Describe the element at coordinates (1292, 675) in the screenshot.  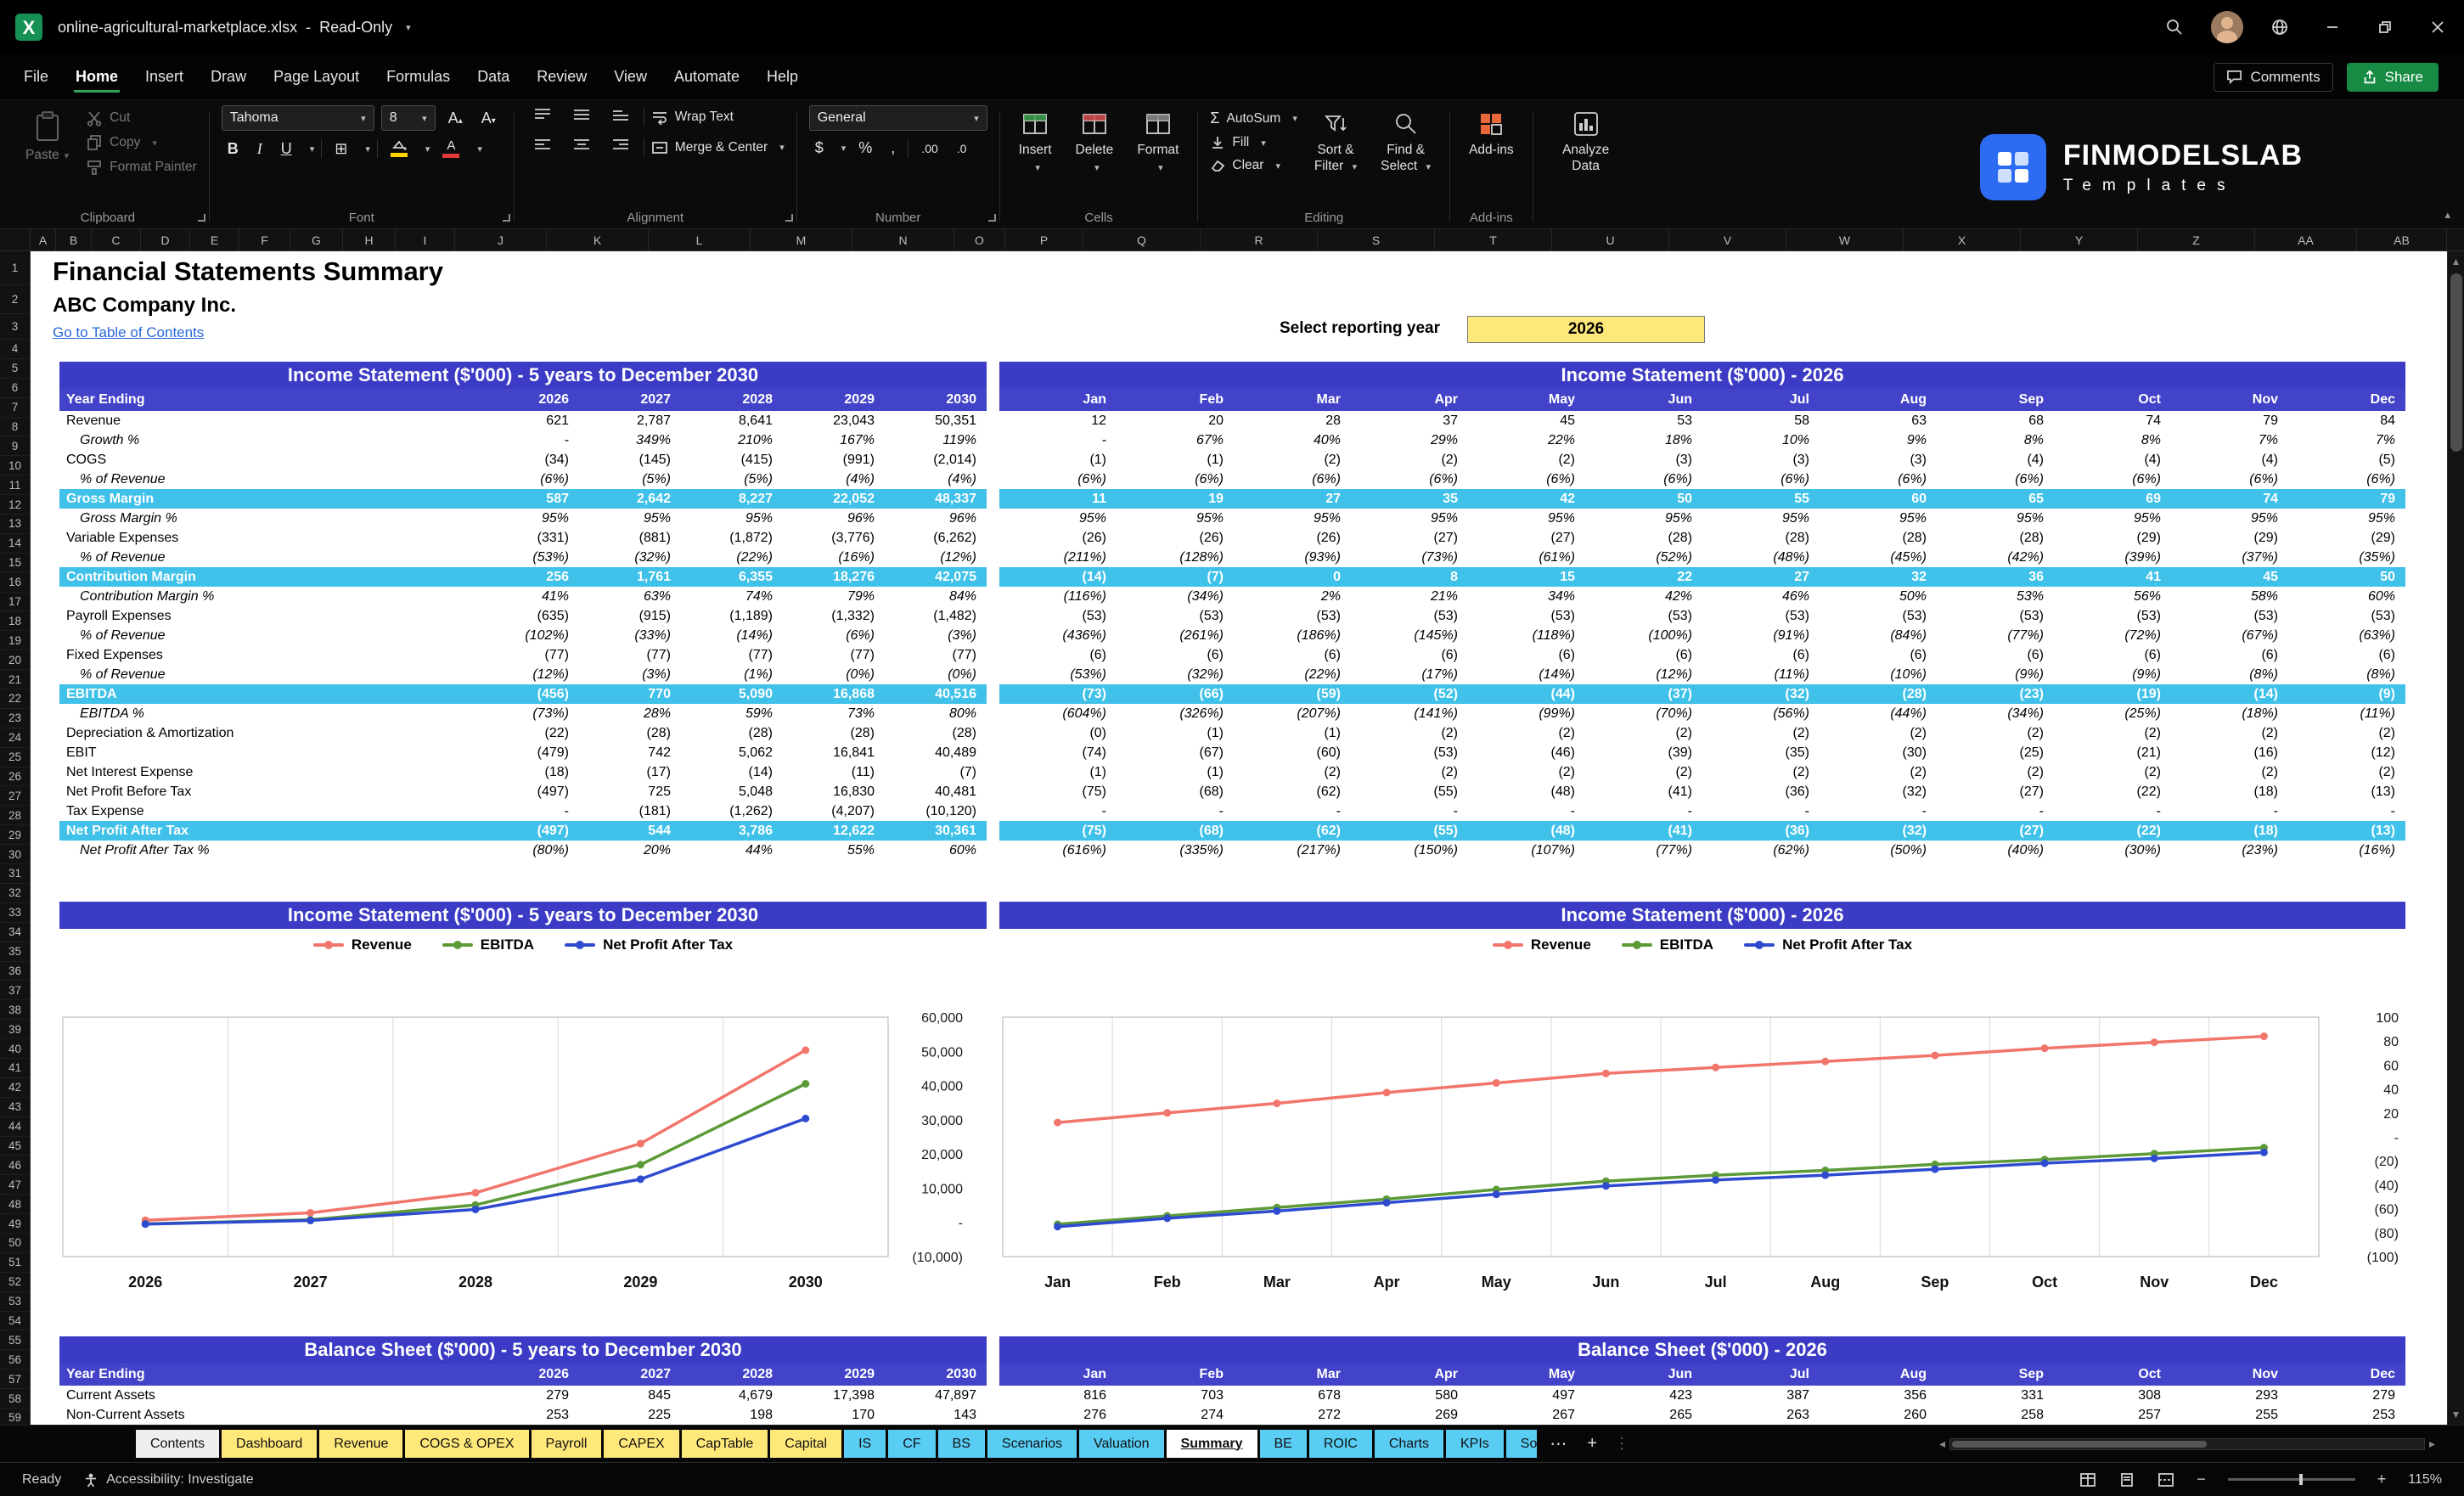
I see `cell: (22%)` at that location.